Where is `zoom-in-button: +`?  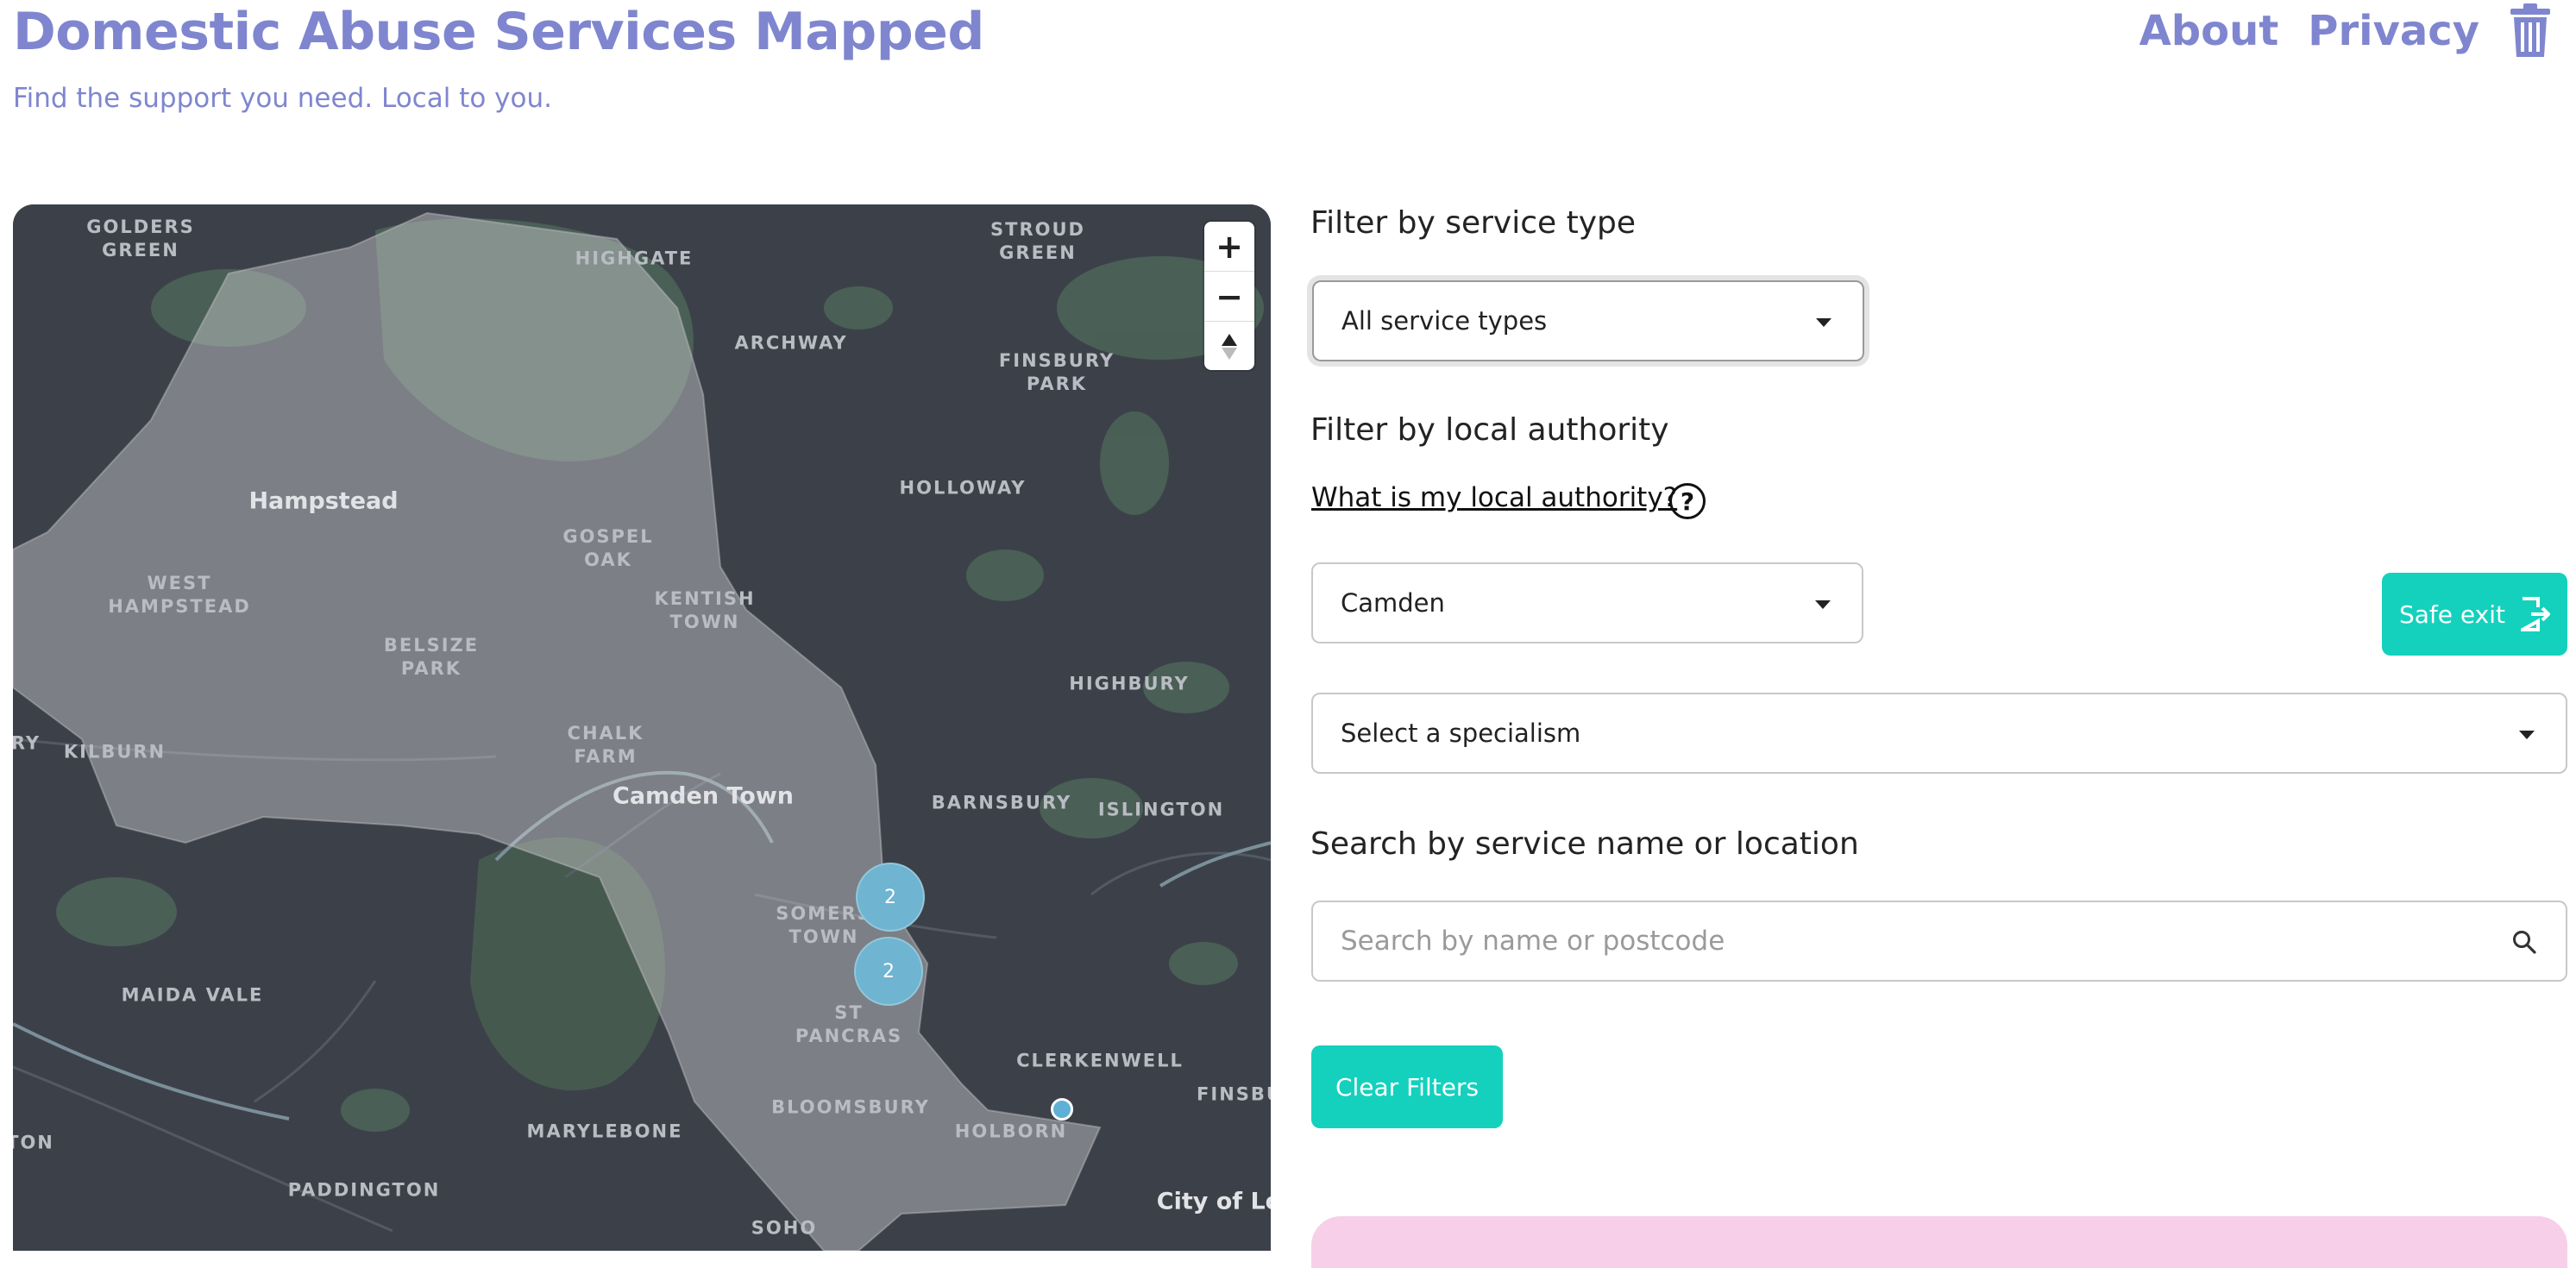 zoom-in-button: + is located at coordinates (1229, 247).